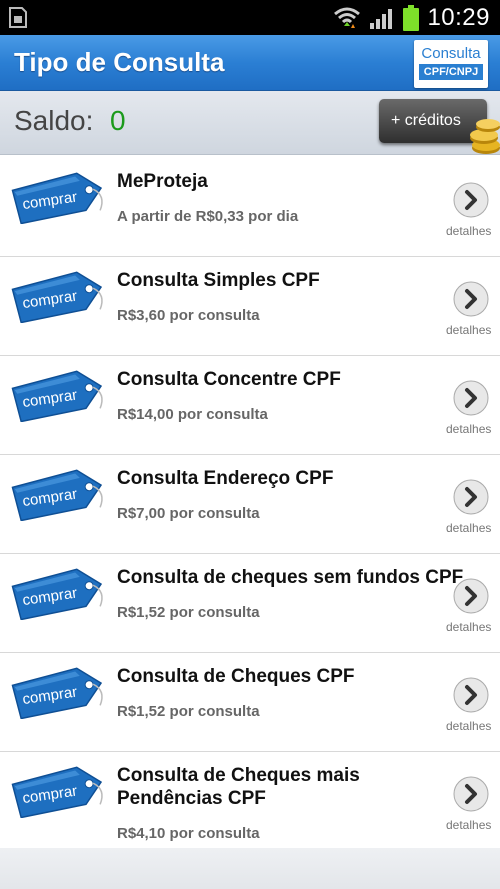  I want to click on battery-icon, so click(411, 17).